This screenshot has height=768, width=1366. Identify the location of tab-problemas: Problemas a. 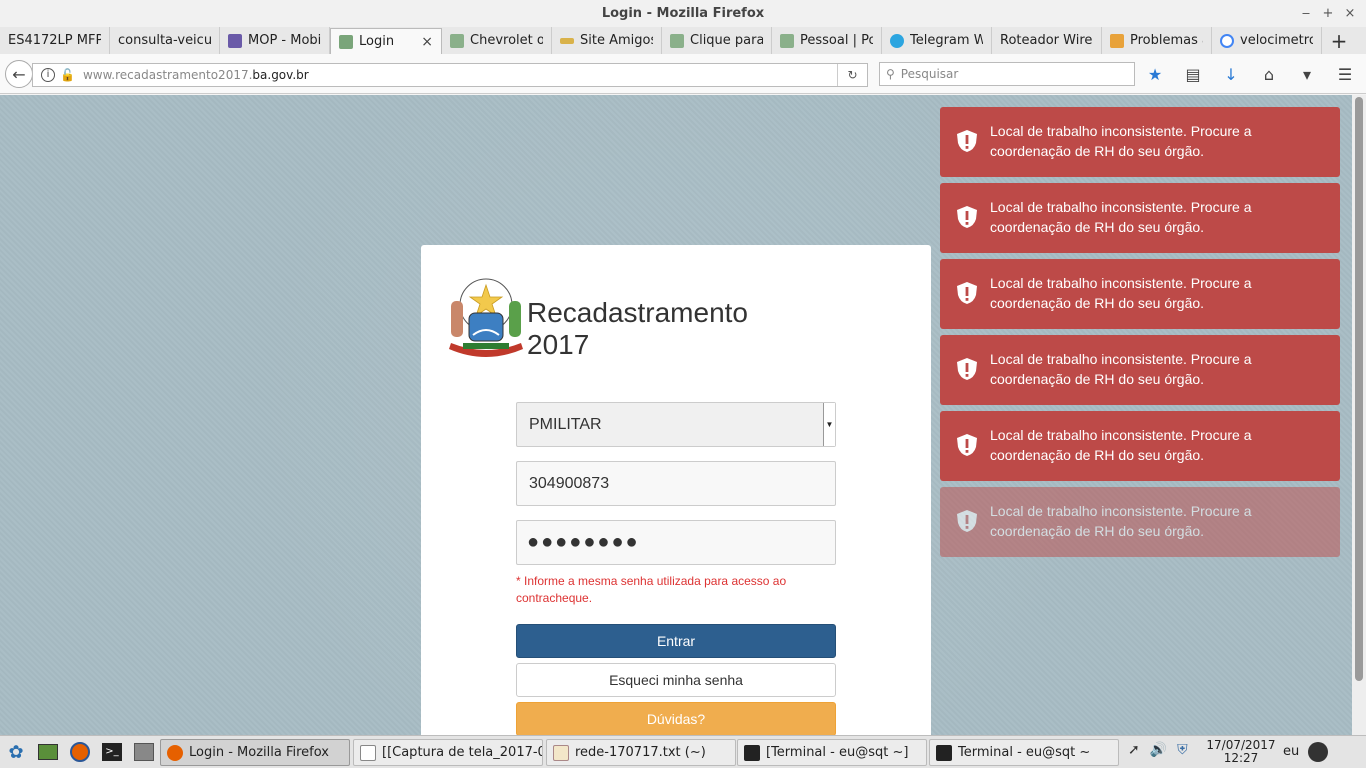
(1157, 40).